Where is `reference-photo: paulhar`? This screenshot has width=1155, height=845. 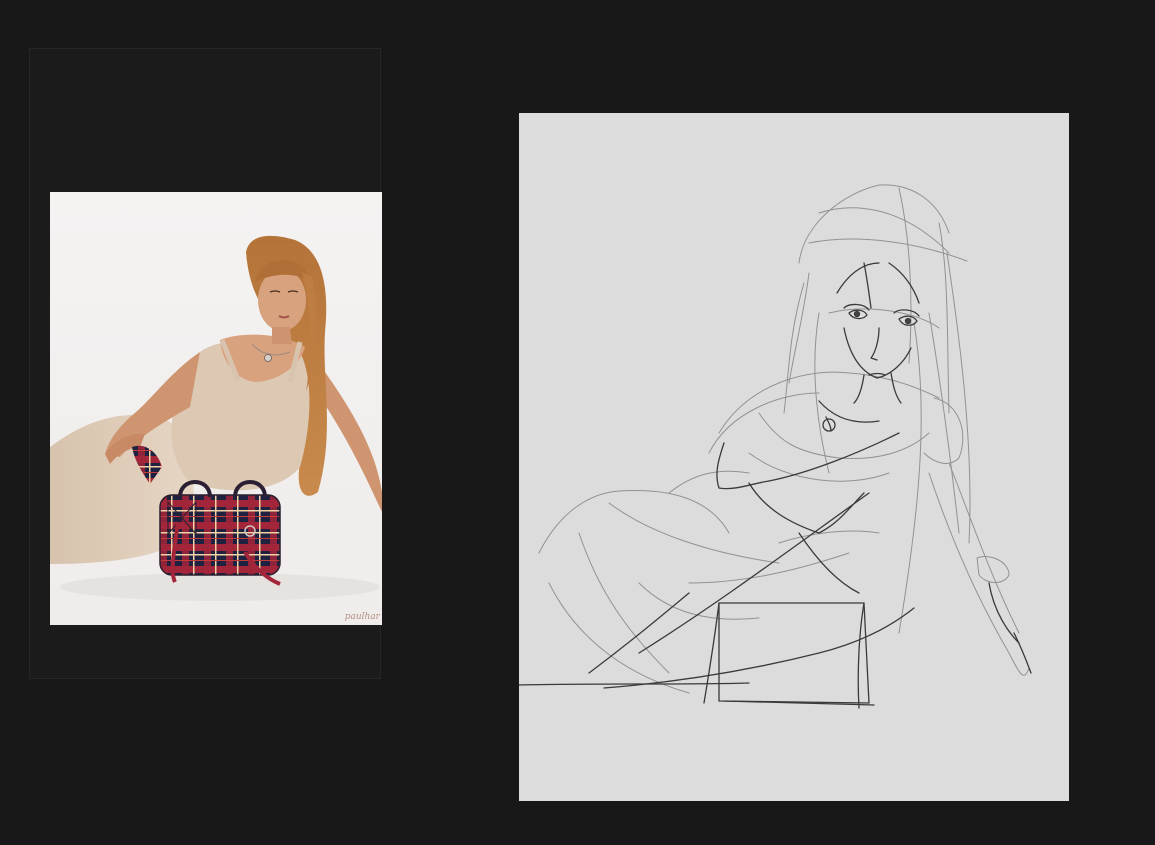
reference-photo: paulhar is located at coordinates (216, 408).